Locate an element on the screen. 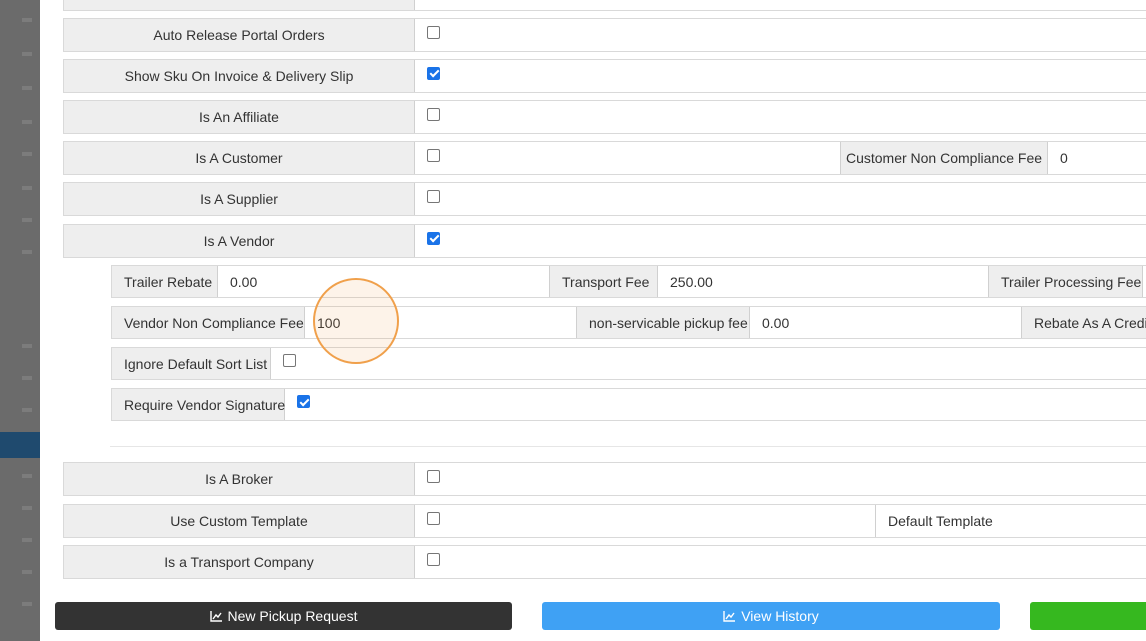 This screenshot has height=641, width=1146. new-pickup-request-label: New Pickup Request is located at coordinates (292, 616).